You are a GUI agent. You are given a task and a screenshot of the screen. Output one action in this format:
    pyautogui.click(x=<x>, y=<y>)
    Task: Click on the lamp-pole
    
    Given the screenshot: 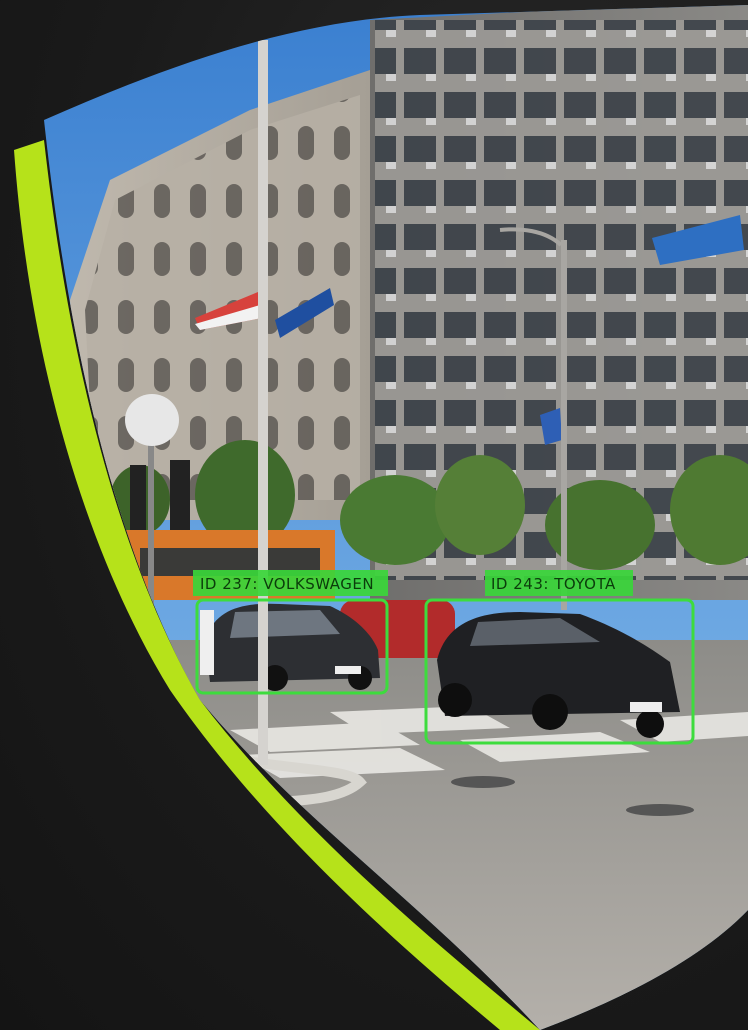 What is the action you would take?
    pyautogui.click(x=263, y=402)
    